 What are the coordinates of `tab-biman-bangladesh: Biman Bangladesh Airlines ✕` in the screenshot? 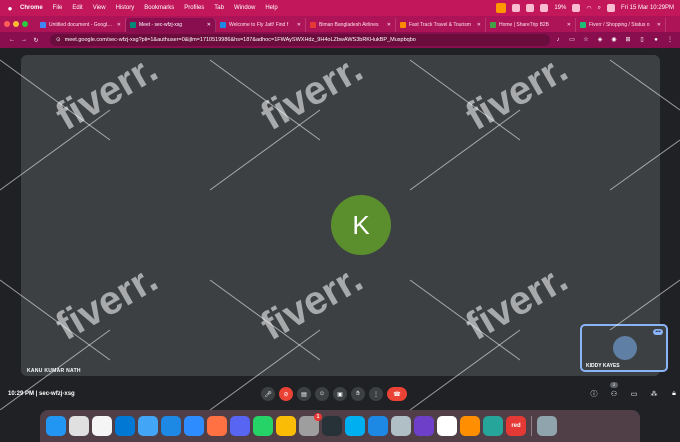 It's located at (351, 25).